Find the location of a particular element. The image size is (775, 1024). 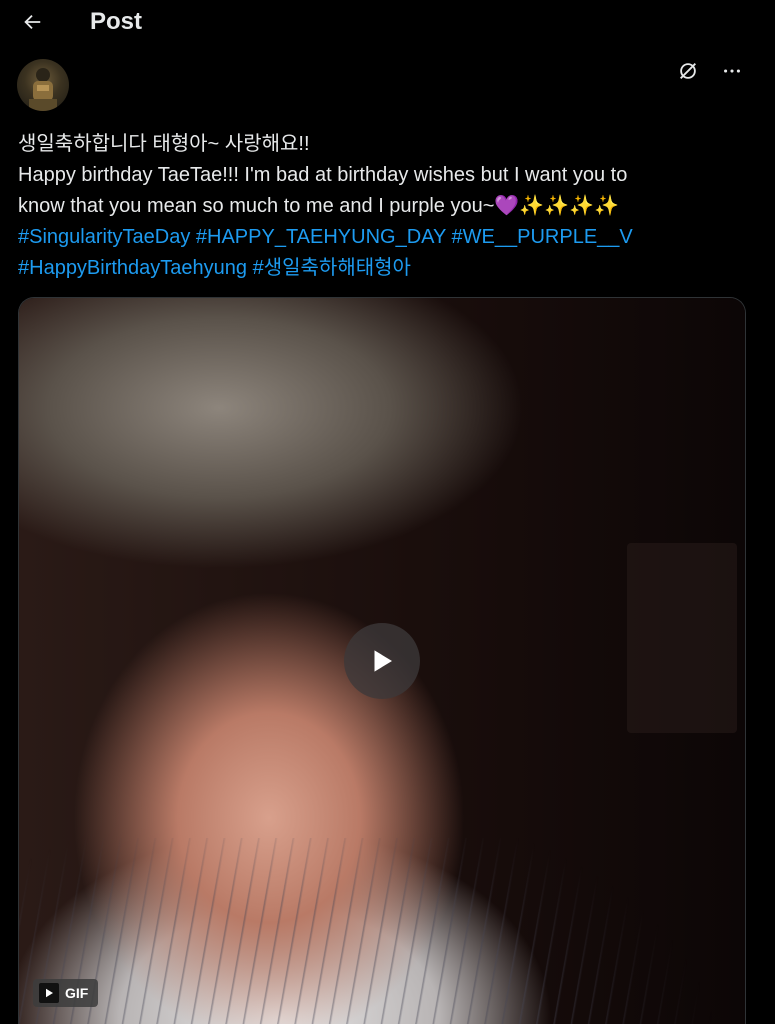

play-mini-icon is located at coordinates (49, 993).